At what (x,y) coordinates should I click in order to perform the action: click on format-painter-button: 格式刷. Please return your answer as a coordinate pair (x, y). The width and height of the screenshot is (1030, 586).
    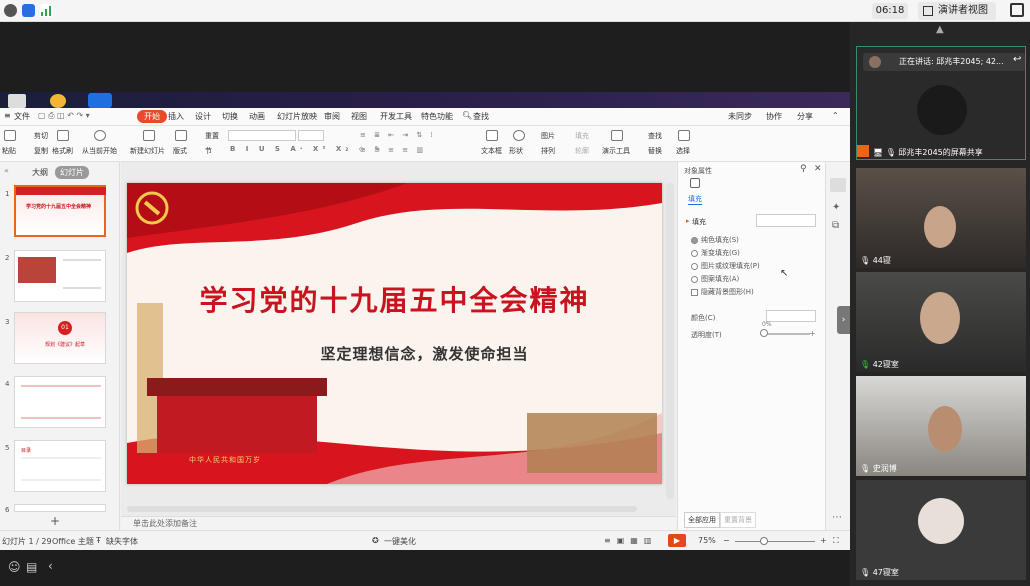
    Looking at the image, I should click on (62, 151).